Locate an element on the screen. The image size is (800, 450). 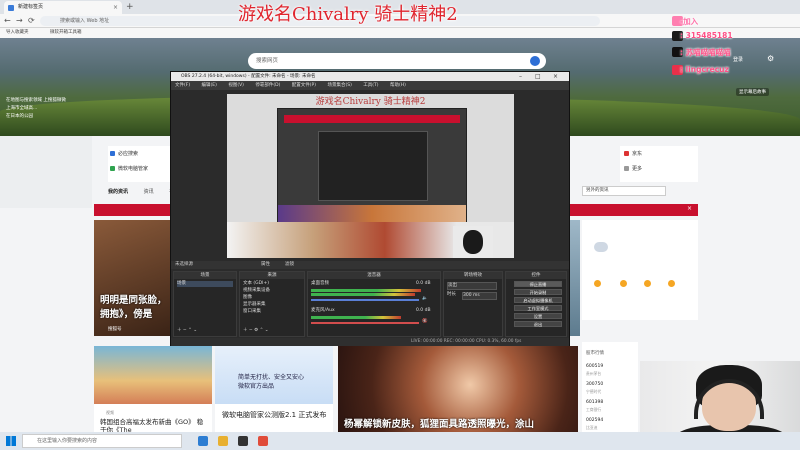
menu-edit: 编辑(E) is located at coordinates (209, 85).